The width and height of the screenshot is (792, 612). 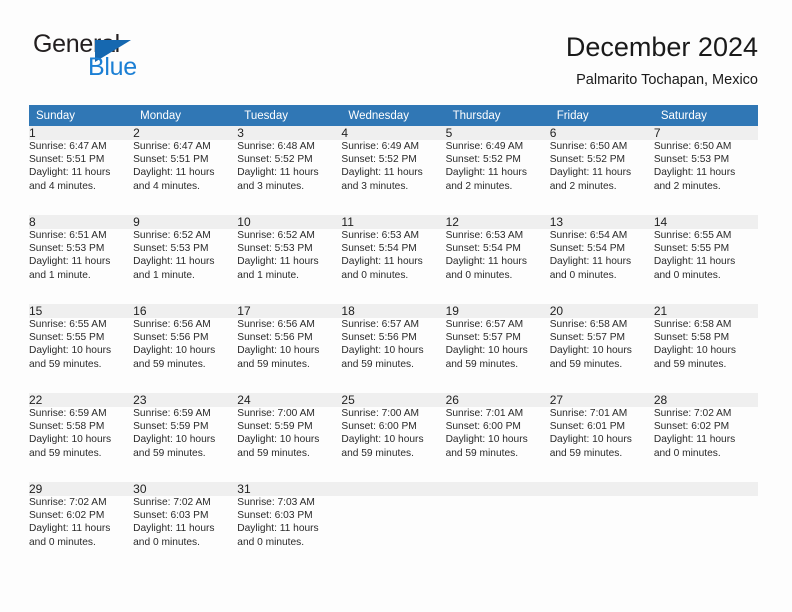 What do you see at coordinates (483, 338) in the screenshot?
I see `sunset-time: Sunset: 5:57 PM` at bounding box center [483, 338].